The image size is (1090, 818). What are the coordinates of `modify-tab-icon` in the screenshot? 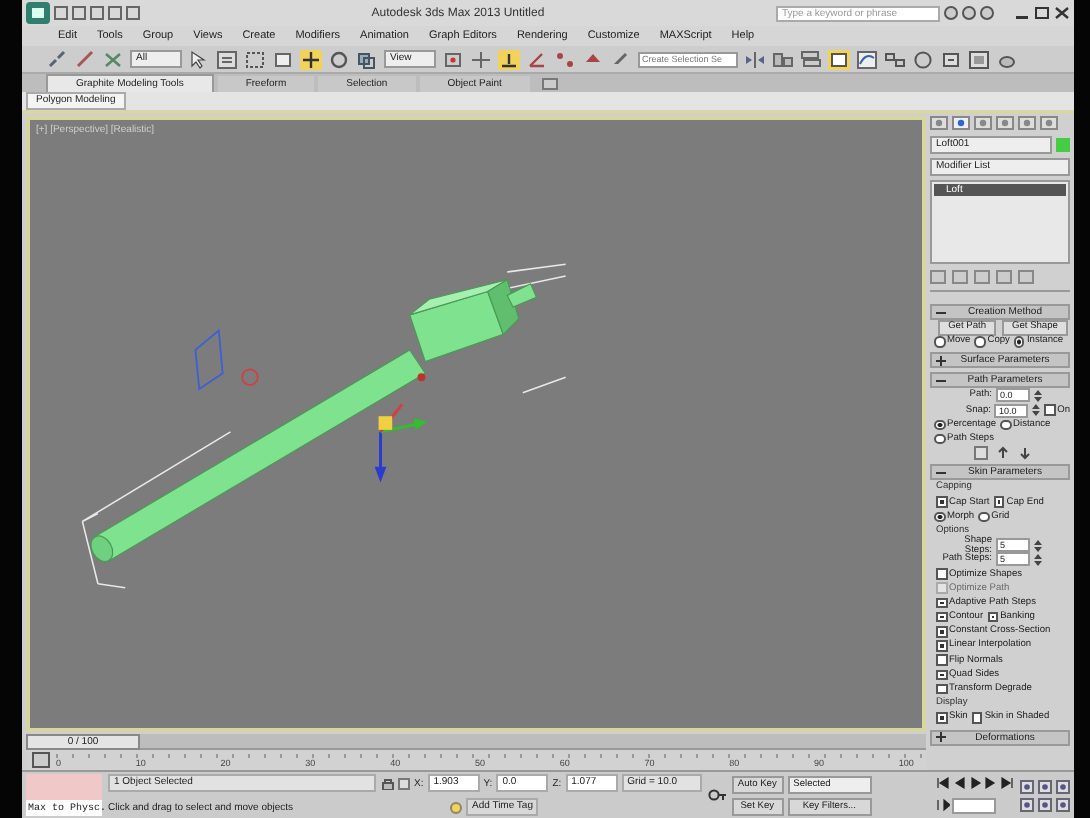 It's located at (961, 123).